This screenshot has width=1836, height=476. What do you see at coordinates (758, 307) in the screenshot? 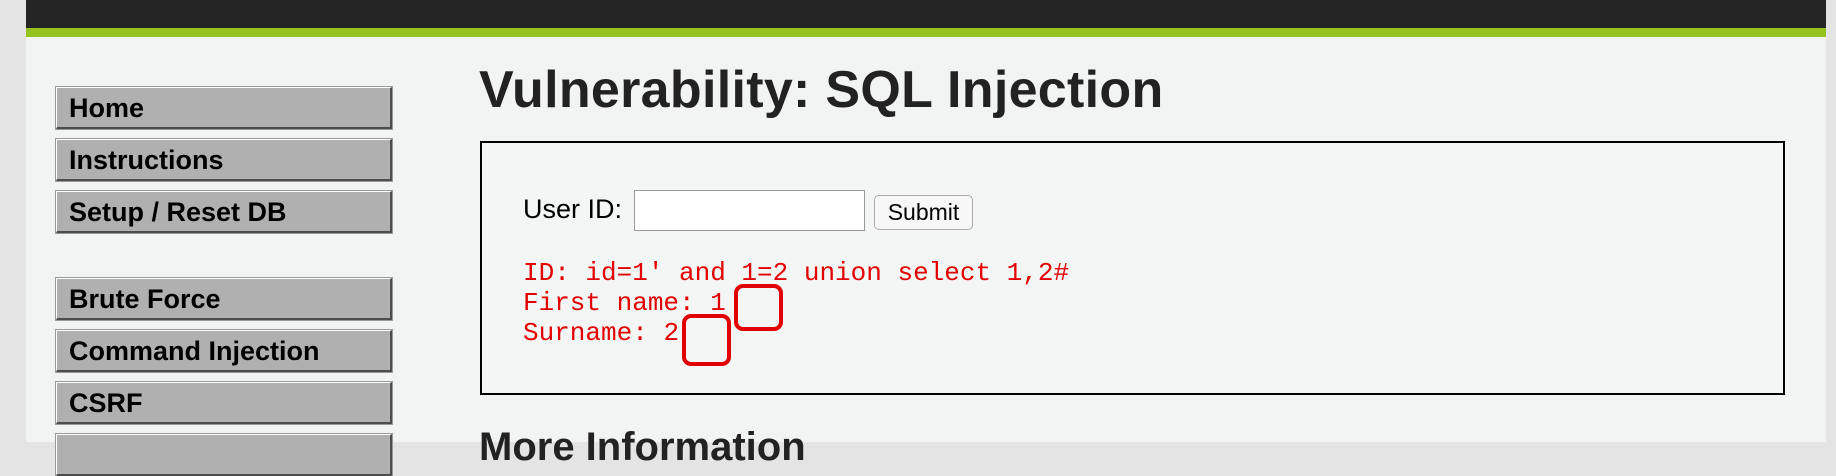
I see `first-name-highlight-box` at bounding box center [758, 307].